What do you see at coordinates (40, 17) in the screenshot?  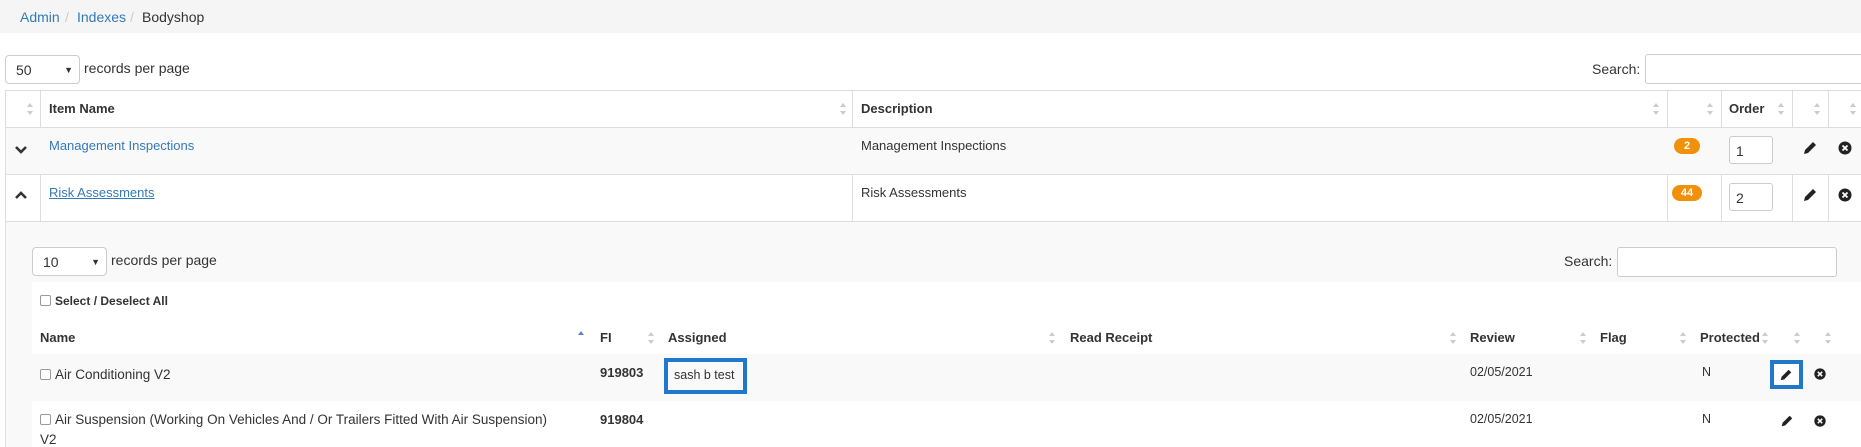 I see `breadcrumb-admin-link: Admin` at bounding box center [40, 17].